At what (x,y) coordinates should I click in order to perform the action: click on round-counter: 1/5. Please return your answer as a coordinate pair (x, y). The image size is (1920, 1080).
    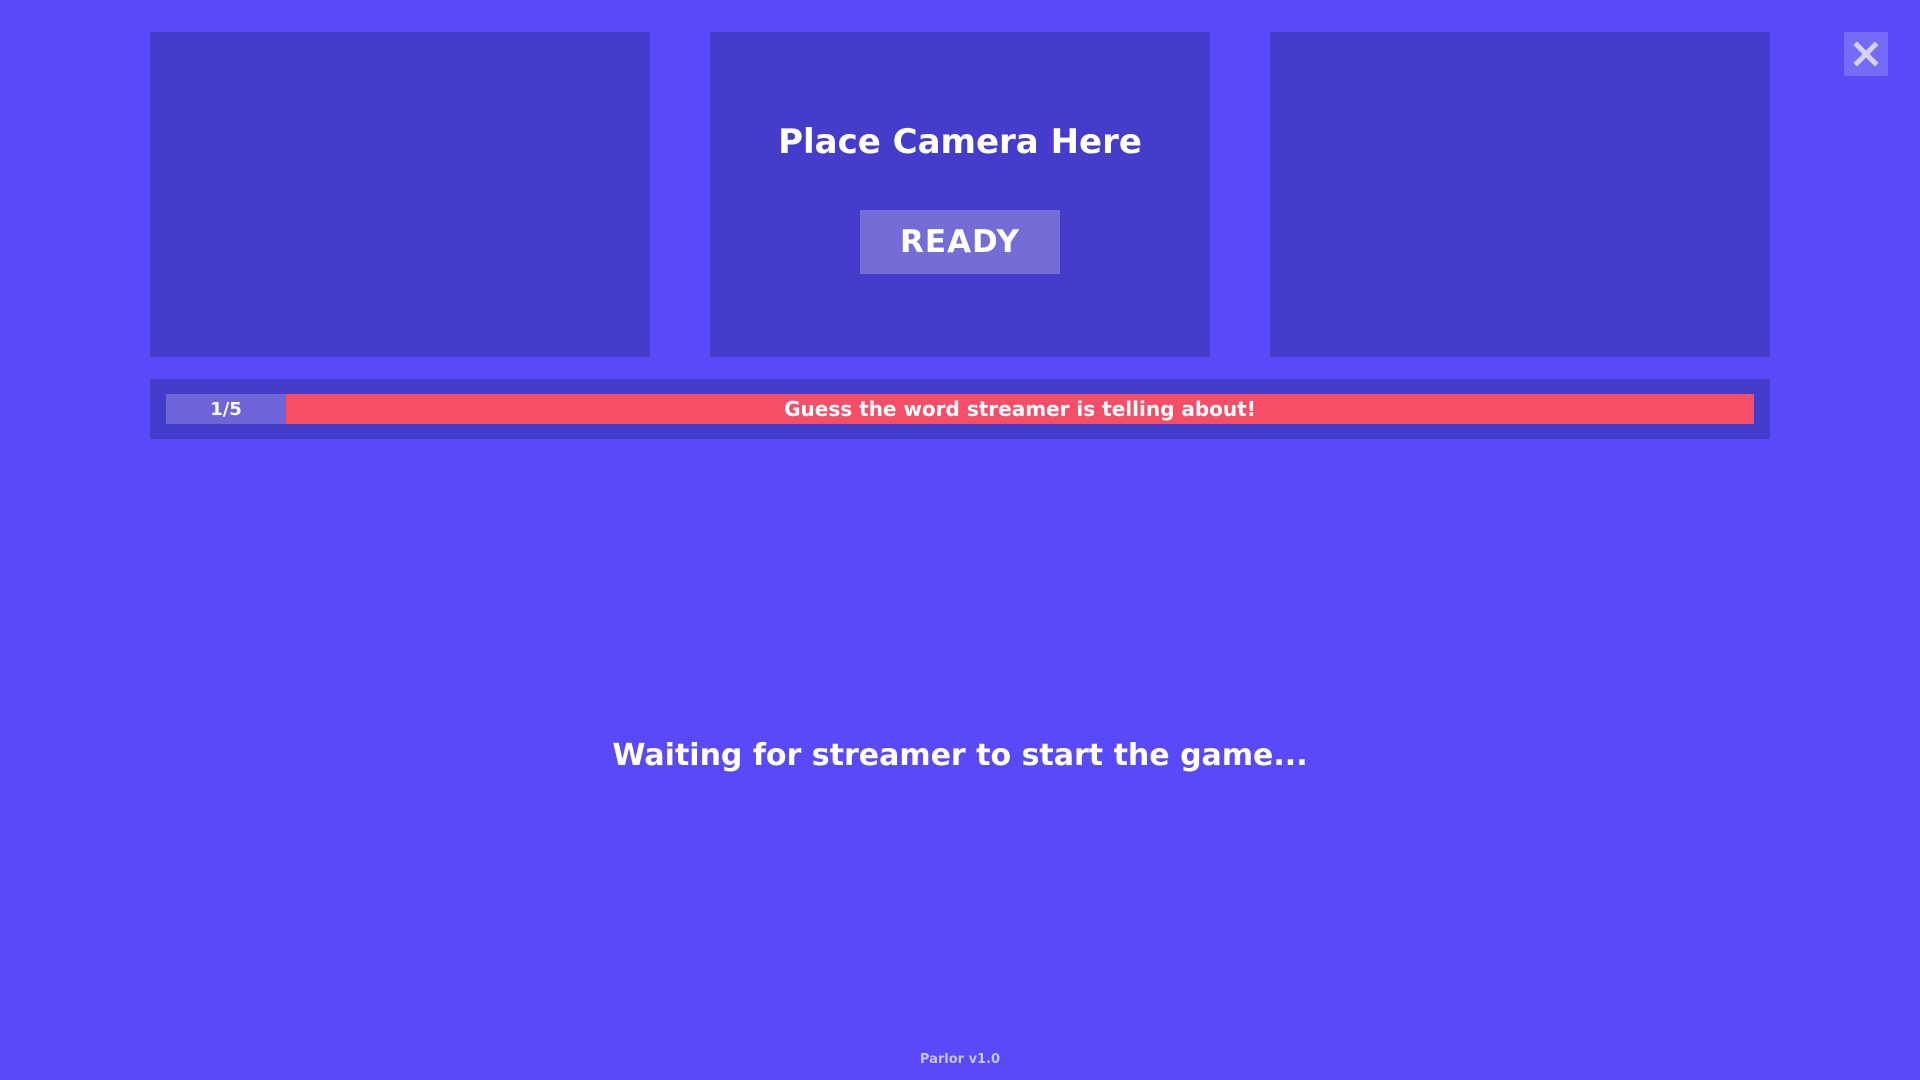
    Looking at the image, I should click on (226, 409).